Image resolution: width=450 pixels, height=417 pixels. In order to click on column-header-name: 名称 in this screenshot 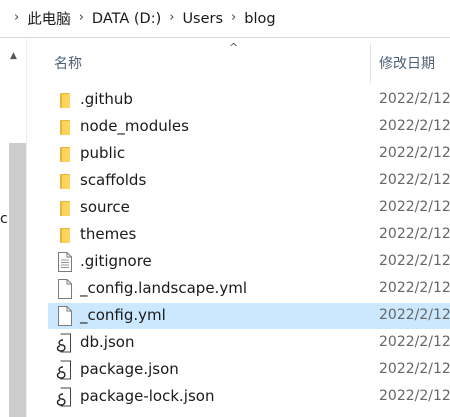, I will do `click(68, 63)`.